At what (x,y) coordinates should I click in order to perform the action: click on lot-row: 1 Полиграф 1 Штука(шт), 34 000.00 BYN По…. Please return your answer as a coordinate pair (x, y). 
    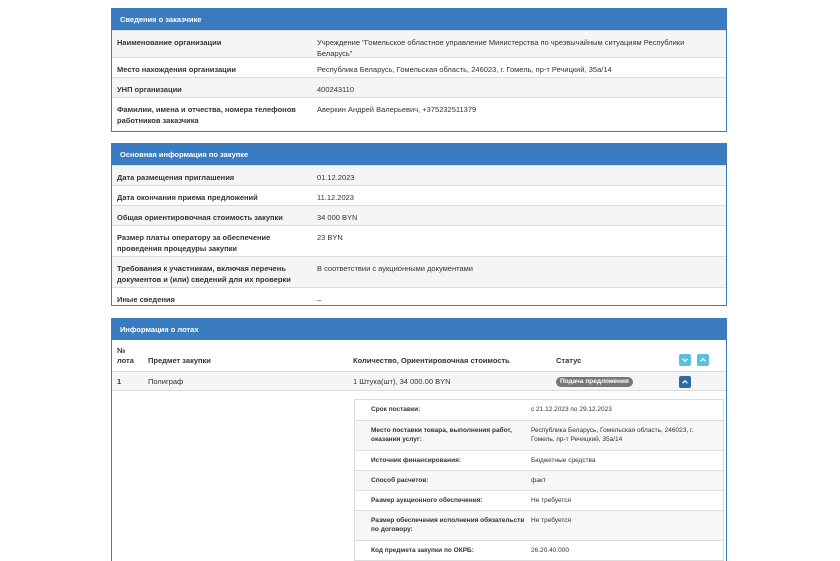
    Looking at the image, I should click on (419, 381).